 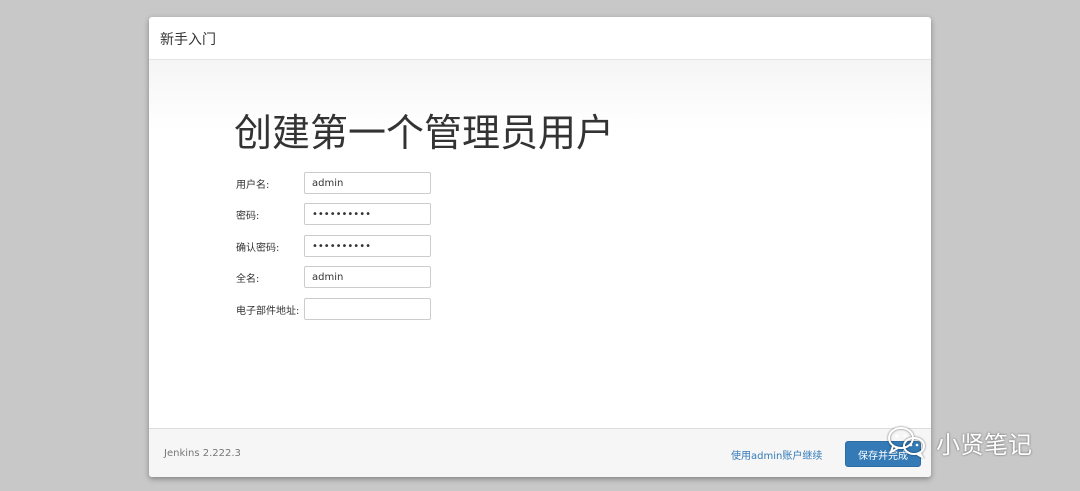 What do you see at coordinates (202, 453) in the screenshot?
I see `version-label: Jenkins 2.222.3` at bounding box center [202, 453].